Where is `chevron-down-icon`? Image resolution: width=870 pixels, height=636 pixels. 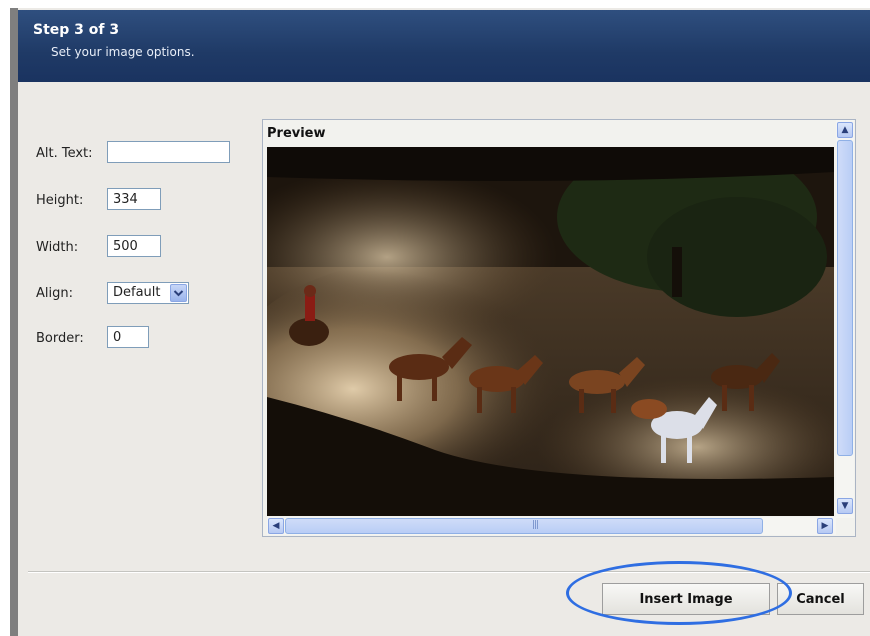
chevron-down-icon is located at coordinates (178, 293).